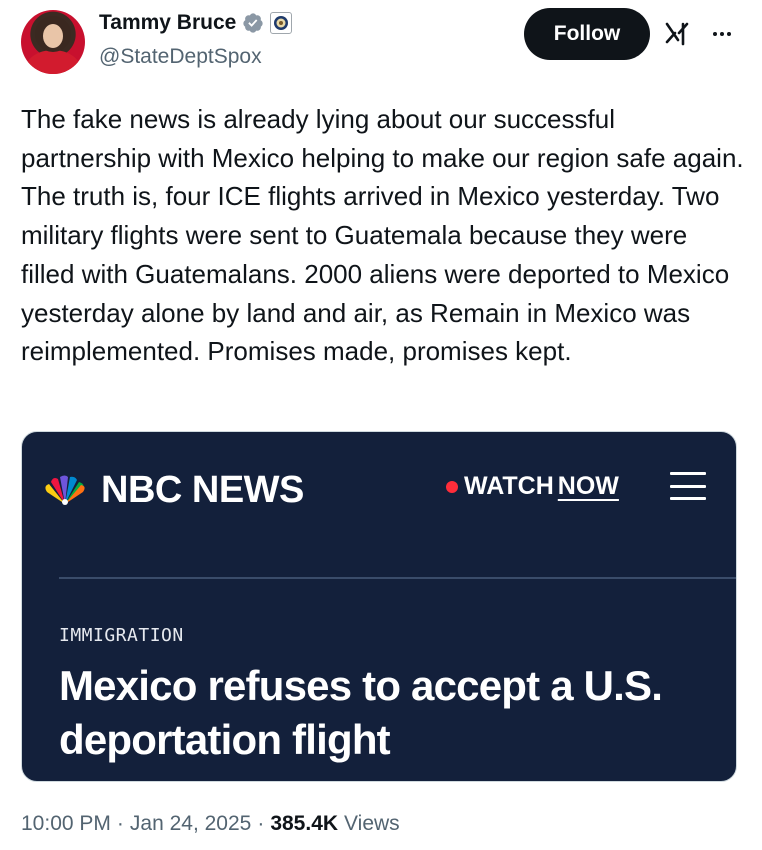 The image size is (762, 850). What do you see at coordinates (190, 824) in the screenshot?
I see `tweet-date: Jan 24, 2025` at bounding box center [190, 824].